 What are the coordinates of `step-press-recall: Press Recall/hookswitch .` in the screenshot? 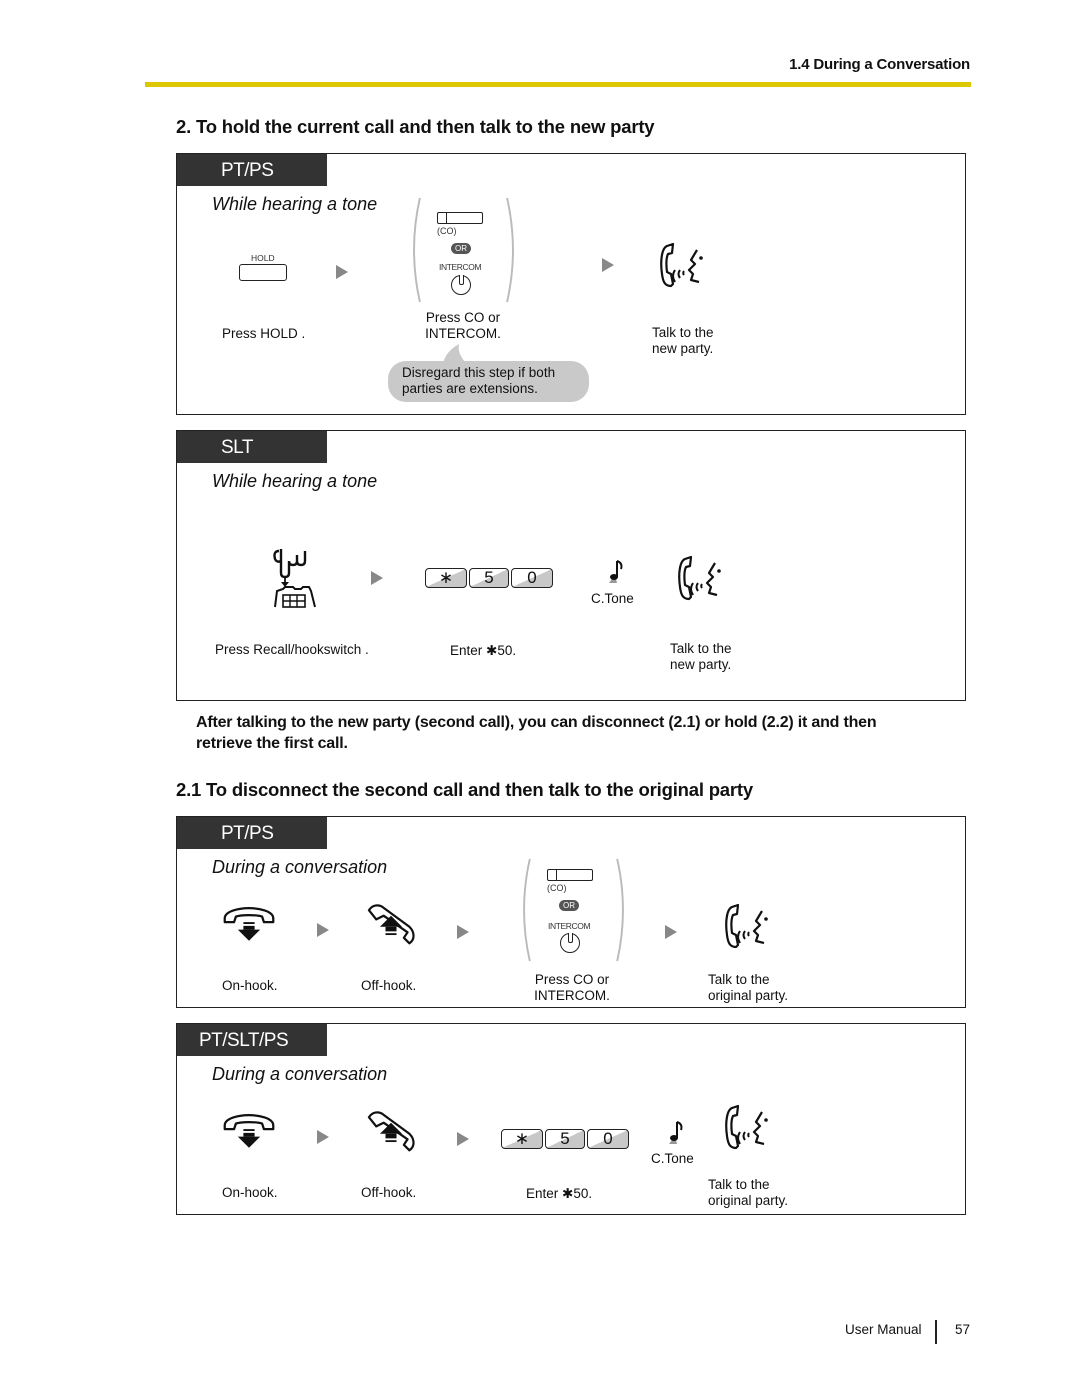 It's located at (292, 649).